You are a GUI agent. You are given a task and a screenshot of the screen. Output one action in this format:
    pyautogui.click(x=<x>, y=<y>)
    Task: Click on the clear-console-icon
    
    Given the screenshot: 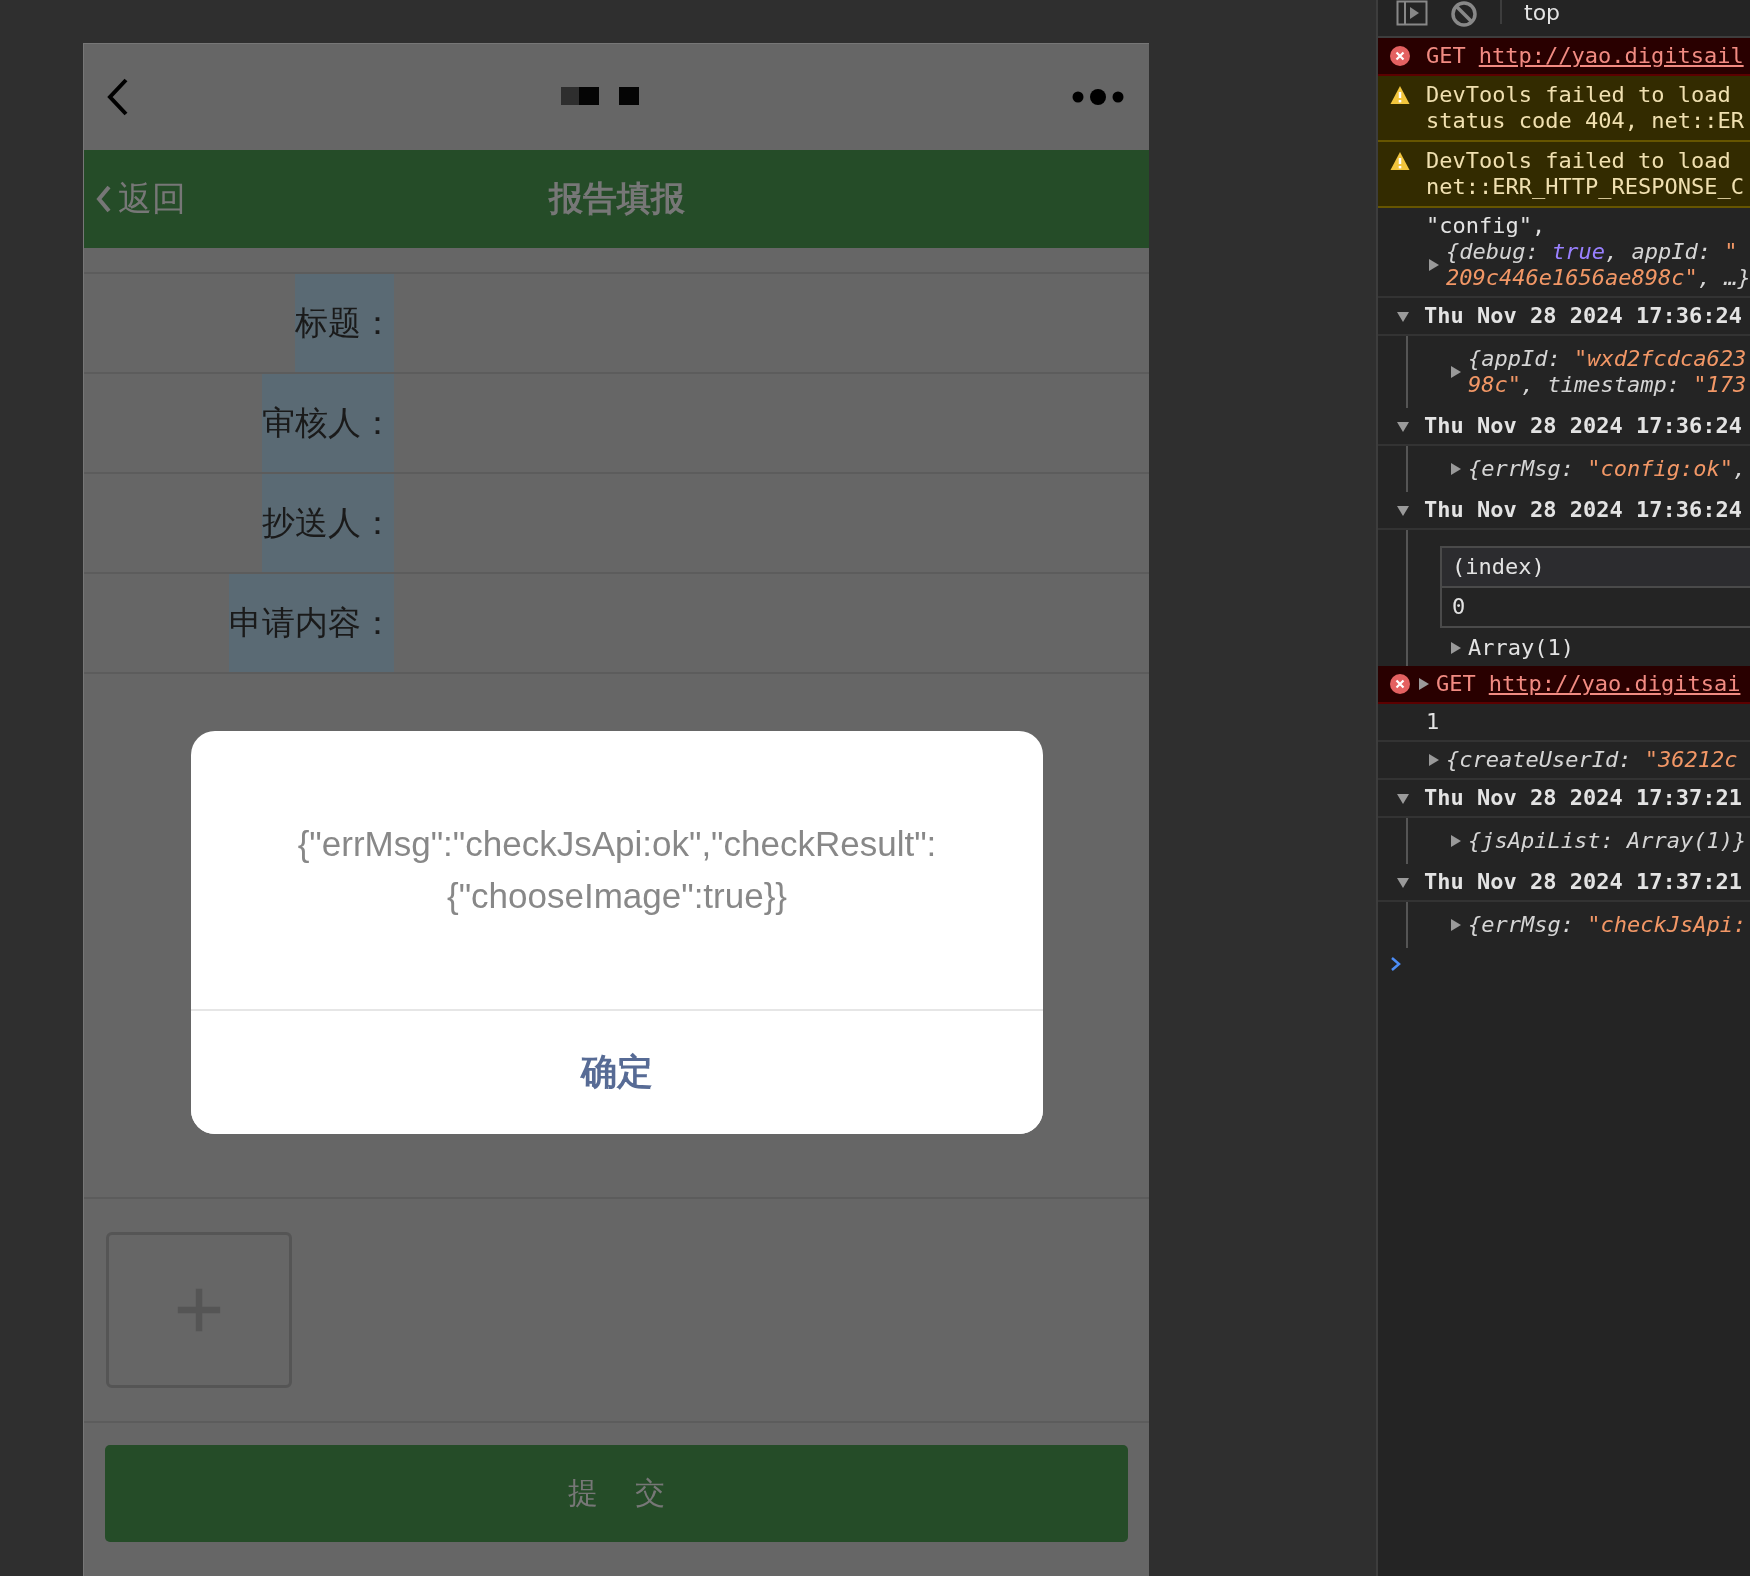 What is the action you would take?
    pyautogui.click(x=1464, y=14)
    